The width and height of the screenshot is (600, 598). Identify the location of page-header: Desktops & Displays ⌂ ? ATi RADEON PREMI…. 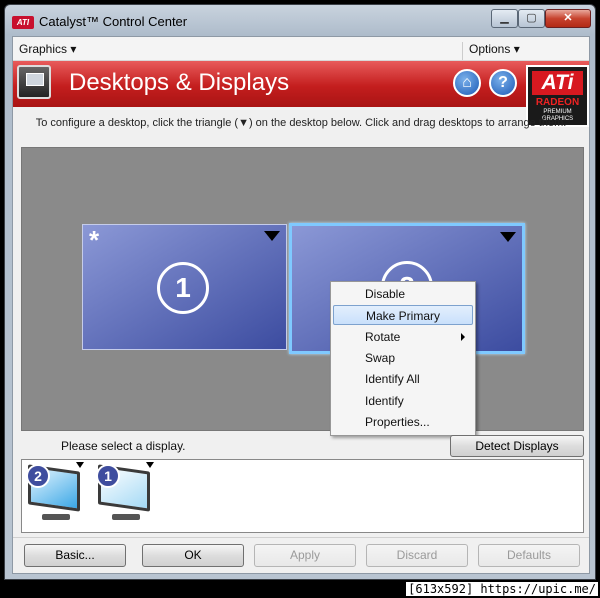
(301, 94).